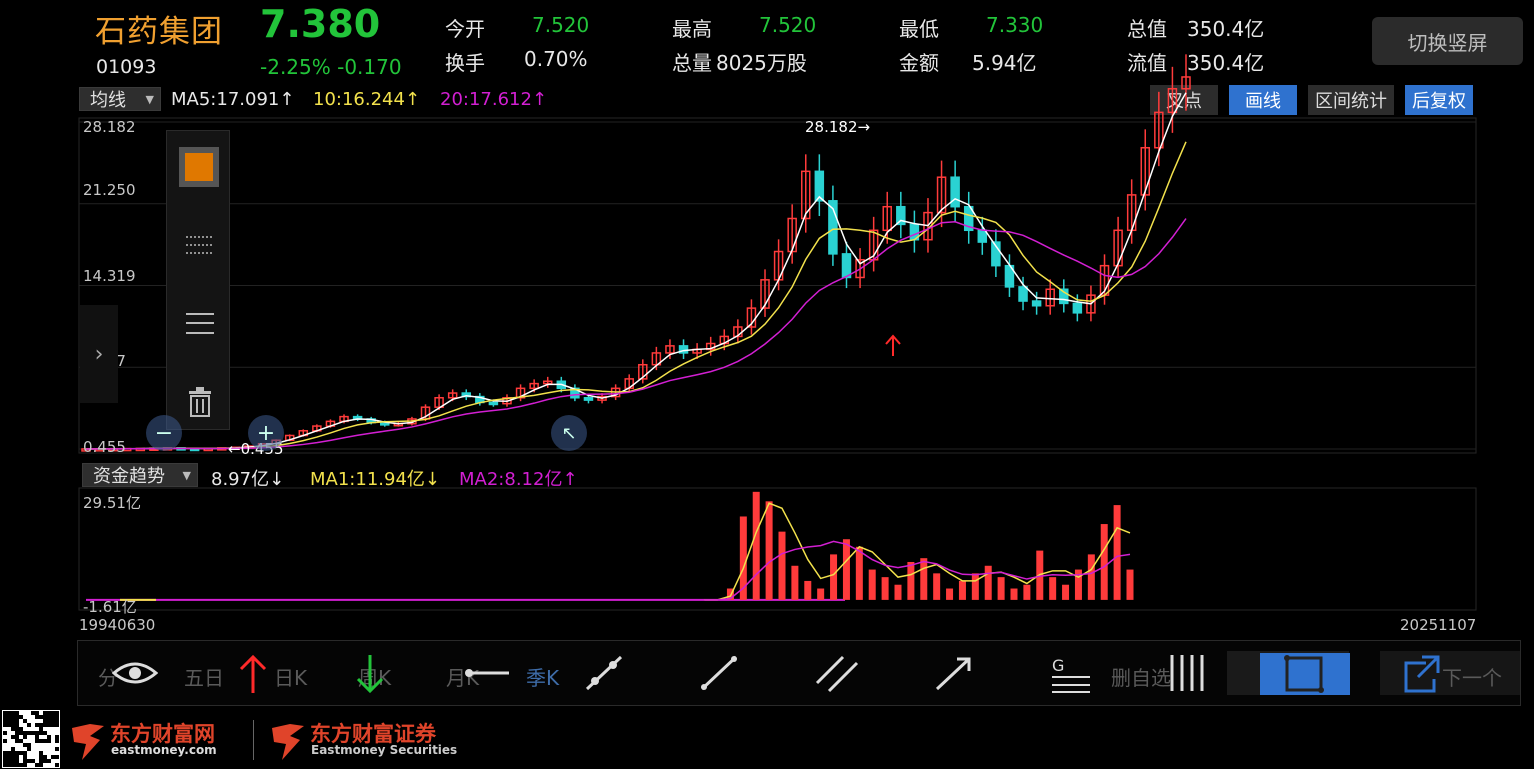 This screenshot has height=769, width=1534. What do you see at coordinates (518, 479) in the screenshot?
I see `fund-ma2-label: MA2:8.12亿↑` at bounding box center [518, 479].